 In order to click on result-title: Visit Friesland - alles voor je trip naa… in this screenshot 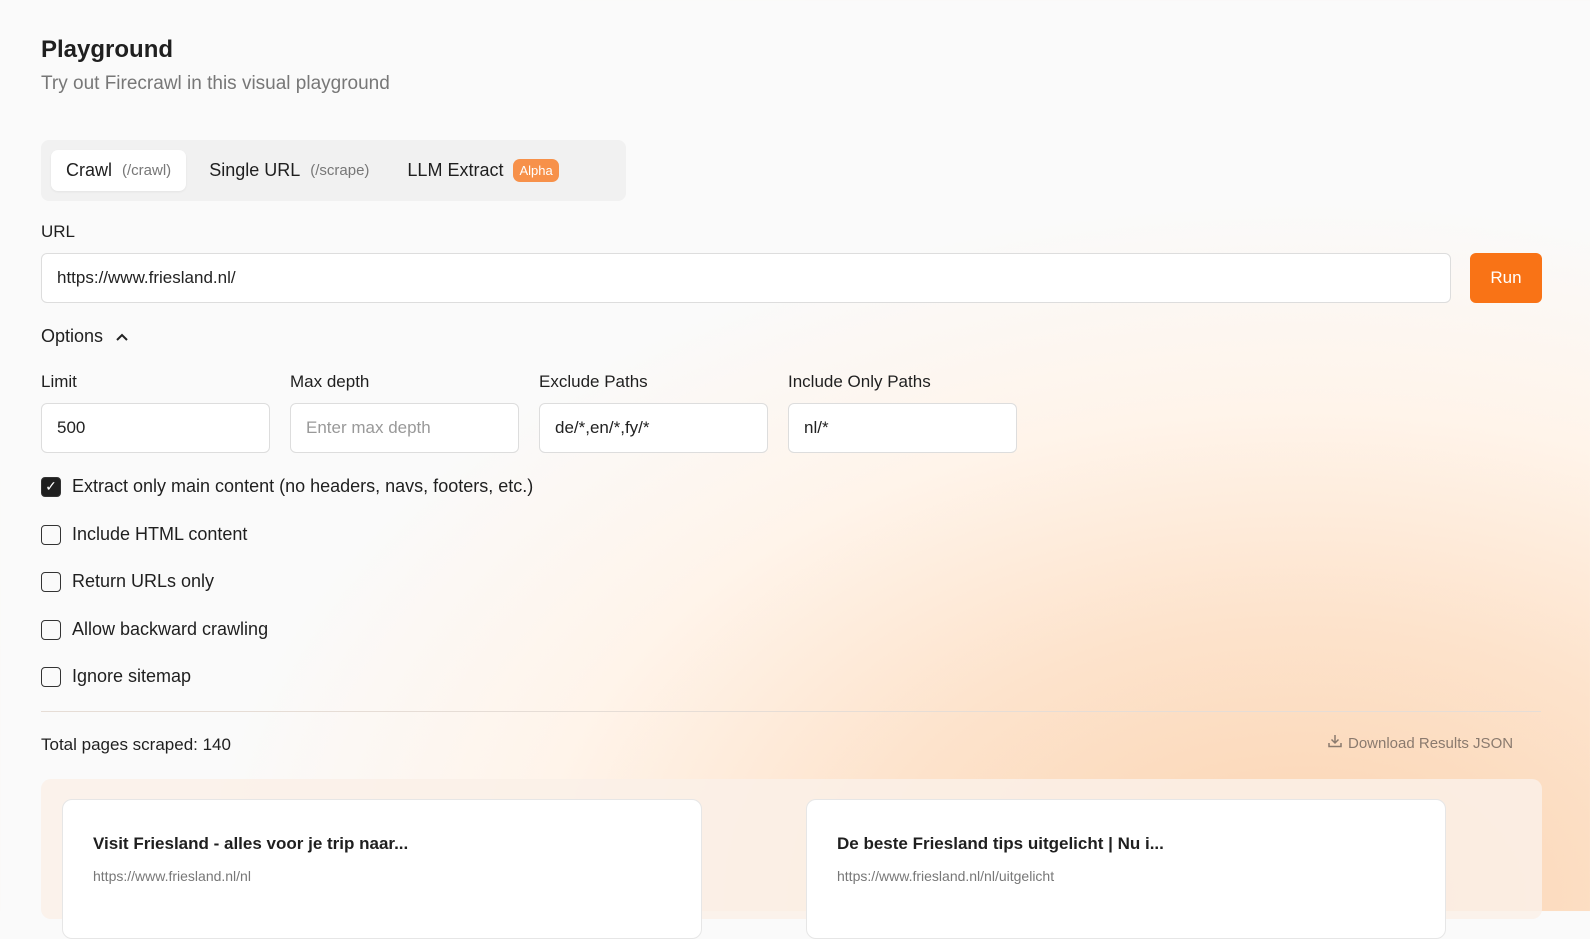, I will do `click(251, 843)`.